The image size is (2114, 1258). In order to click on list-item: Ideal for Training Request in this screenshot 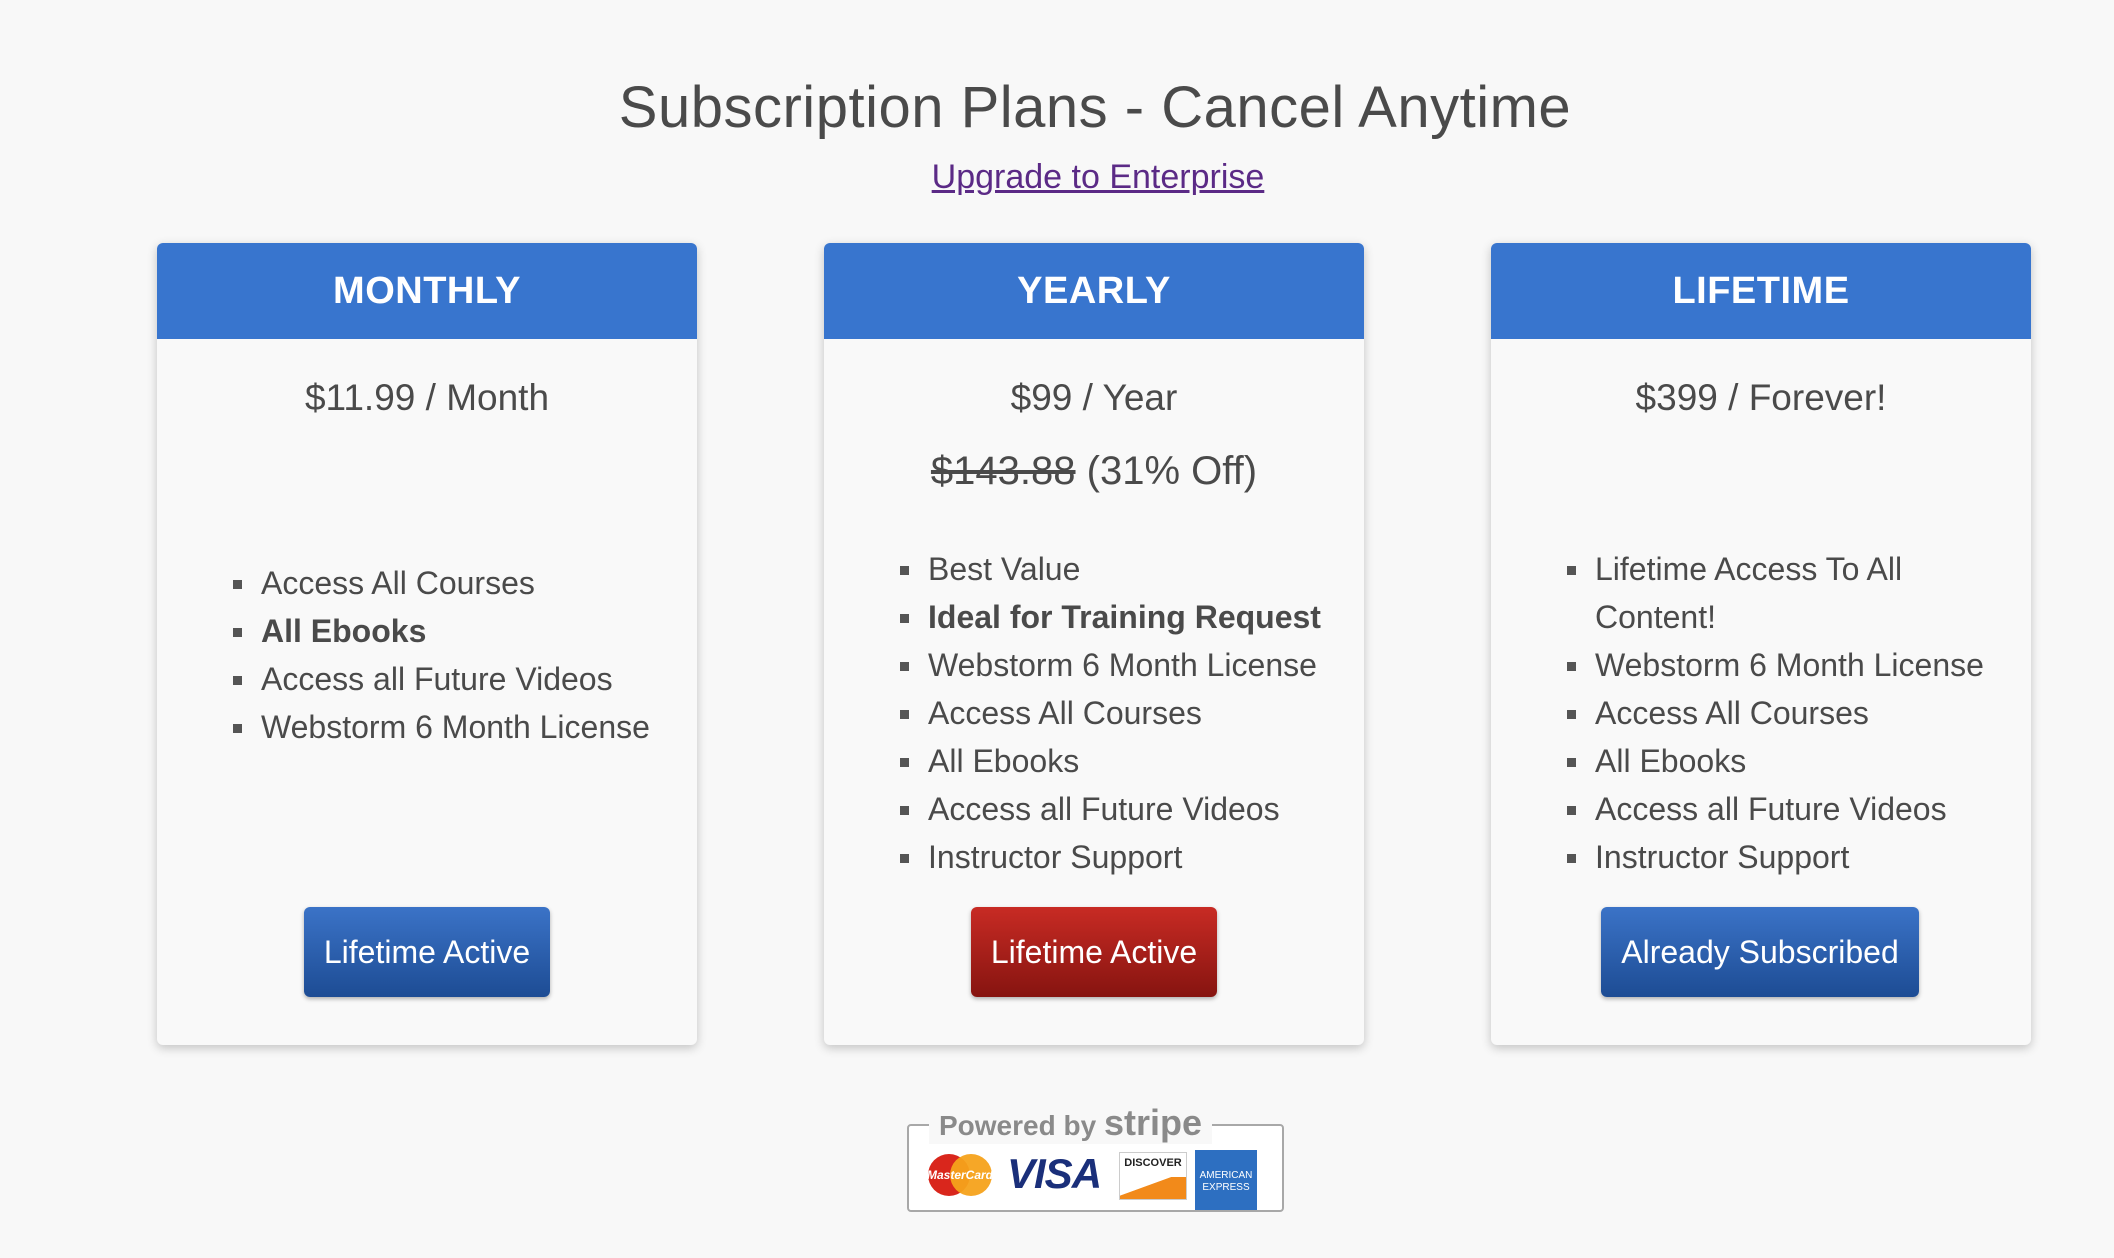, I will do `click(1122, 617)`.